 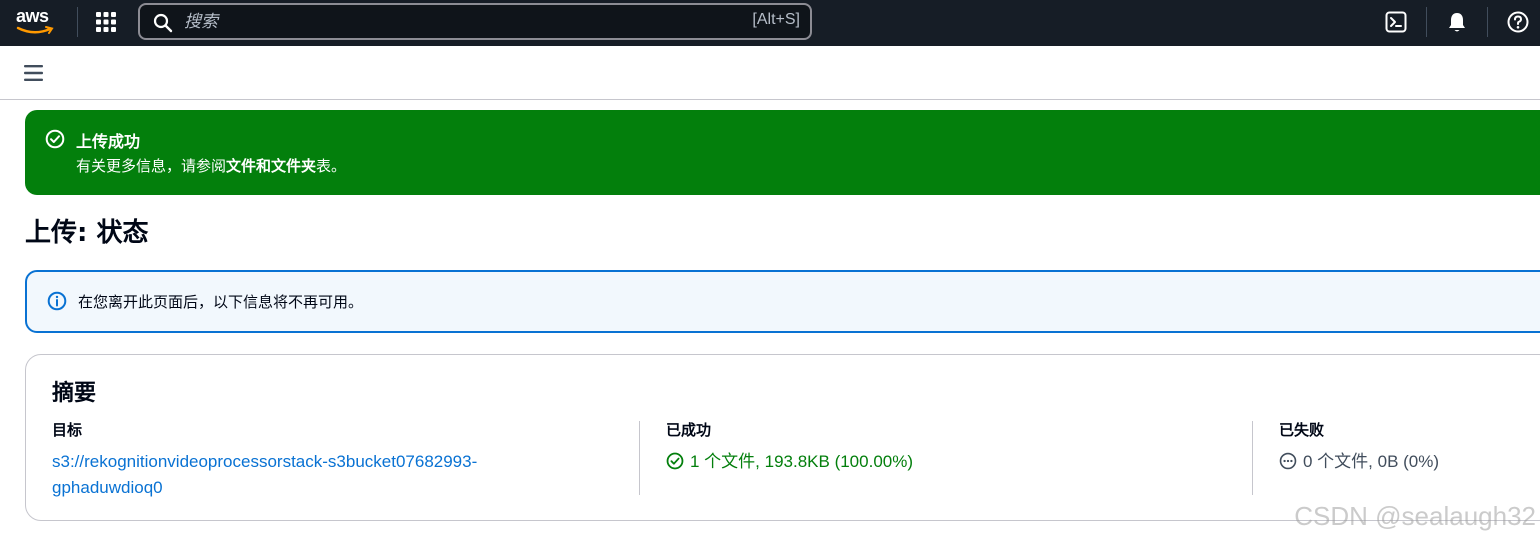 What do you see at coordinates (107, 487) in the screenshot?
I see `destination-link-line2: gphaduwdioq0` at bounding box center [107, 487].